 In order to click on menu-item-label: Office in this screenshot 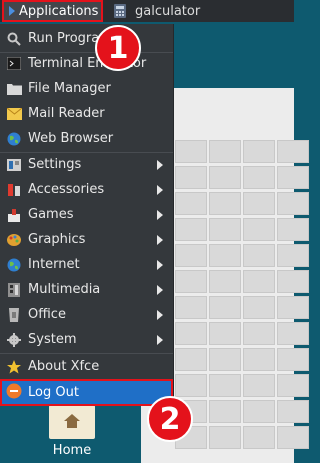, I will do `click(47, 314)`.